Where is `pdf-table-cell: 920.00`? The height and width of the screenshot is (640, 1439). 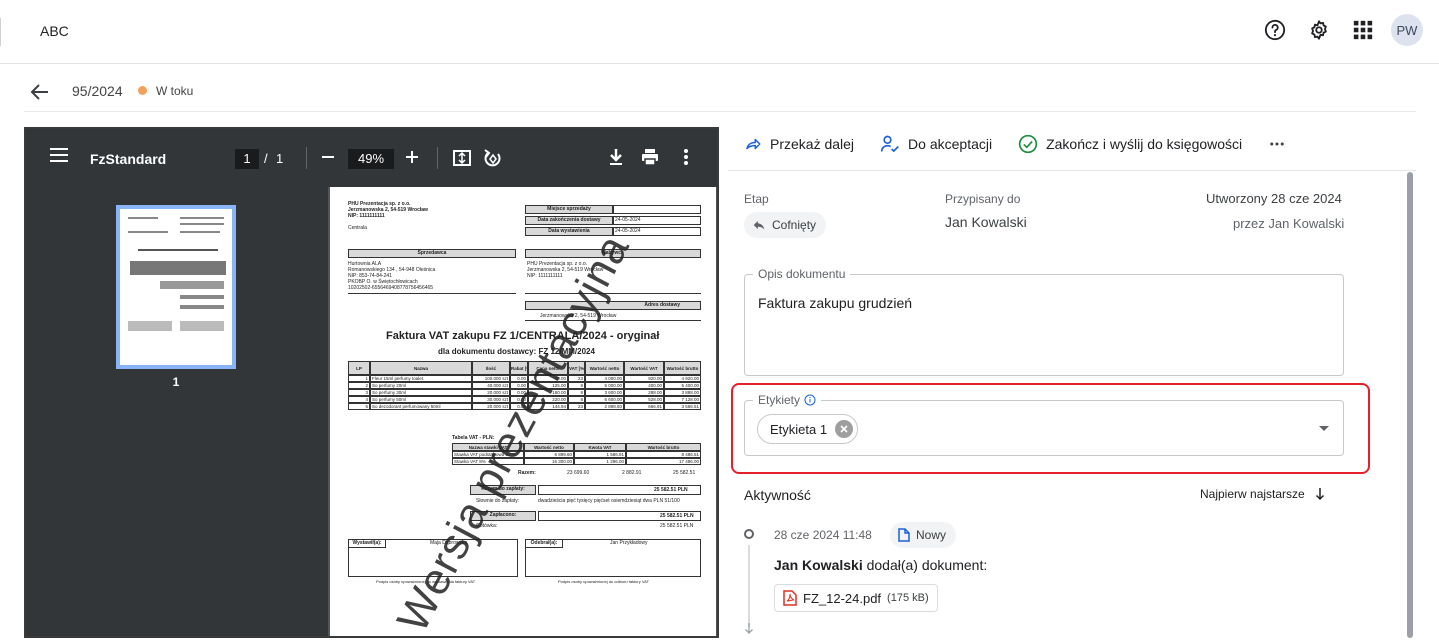 pdf-table-cell: 920.00 is located at coordinates (644, 378).